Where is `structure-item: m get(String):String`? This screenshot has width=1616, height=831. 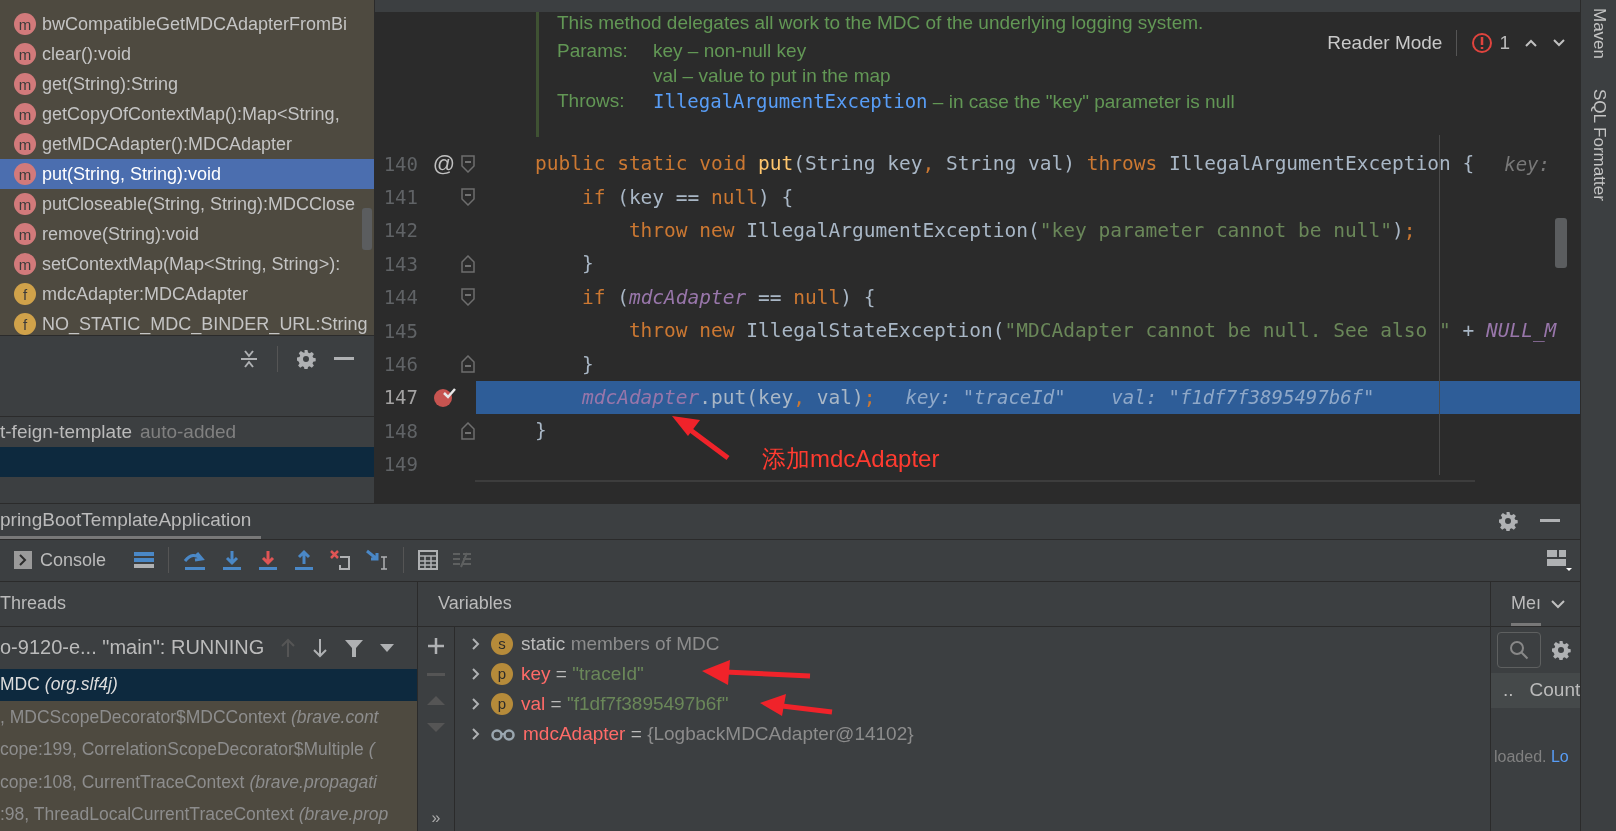 structure-item: m get(String):String is located at coordinates (187, 84).